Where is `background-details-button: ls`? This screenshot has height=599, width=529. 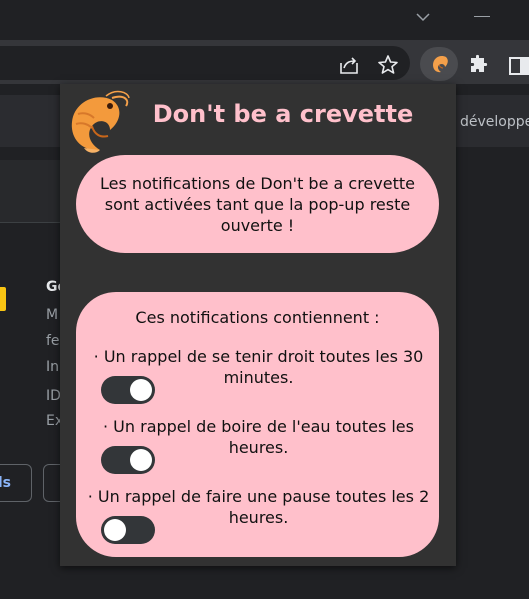
background-details-button: ls is located at coordinates (16, 483).